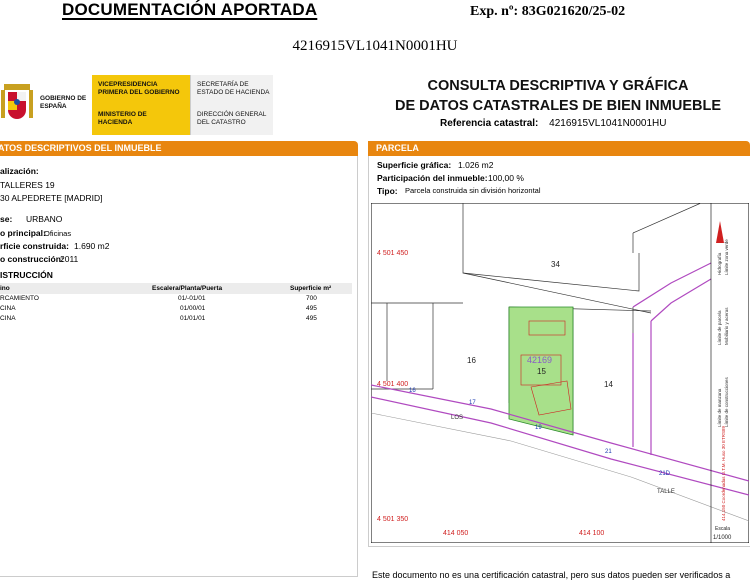  Describe the element at coordinates (27, 185) in the screenshot. I see `address-line1: TALLERES 19` at that location.